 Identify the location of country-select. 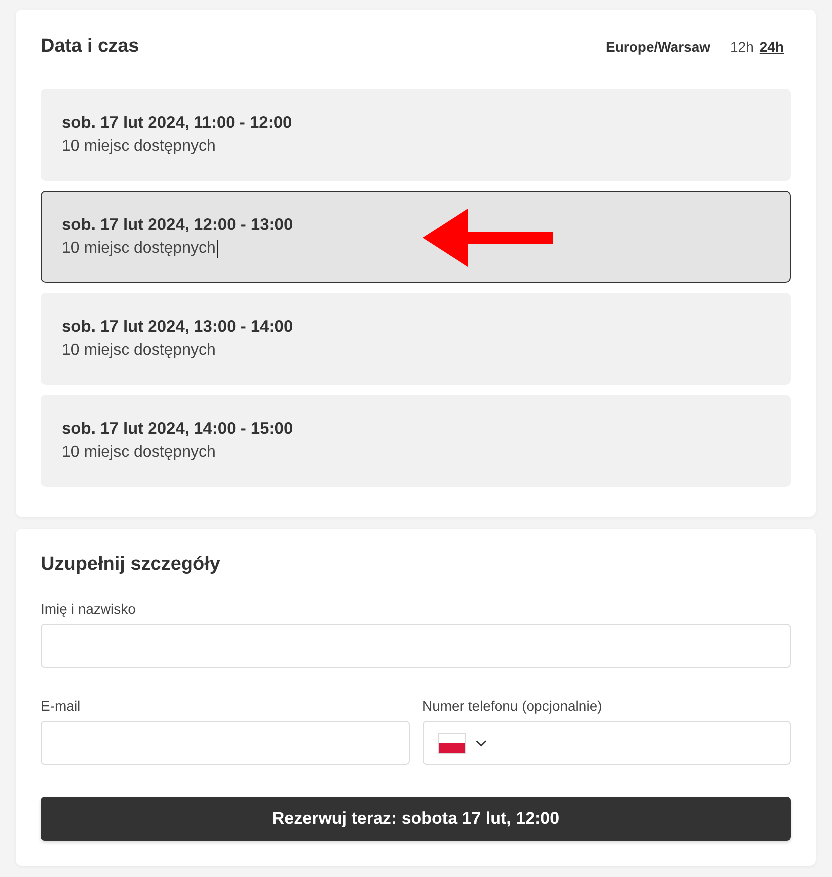
(462, 743).